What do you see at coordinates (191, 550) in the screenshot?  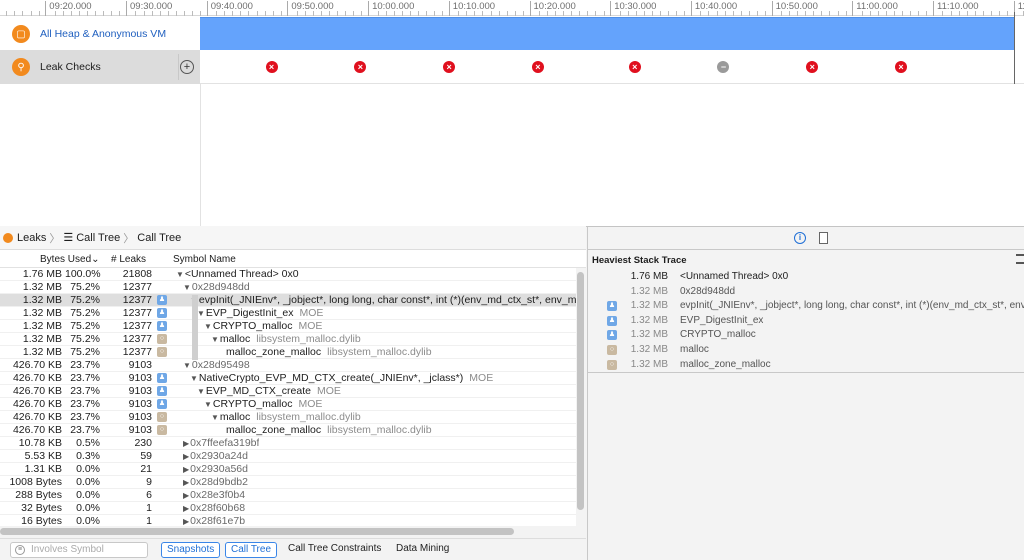 I see `snapshots-button: Snapshots` at bounding box center [191, 550].